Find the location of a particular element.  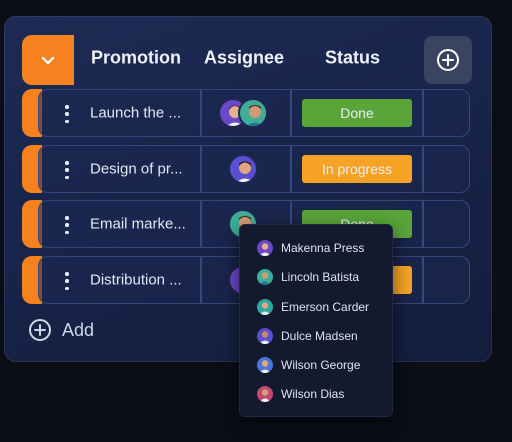

add-row-label: Add is located at coordinates (78, 329).